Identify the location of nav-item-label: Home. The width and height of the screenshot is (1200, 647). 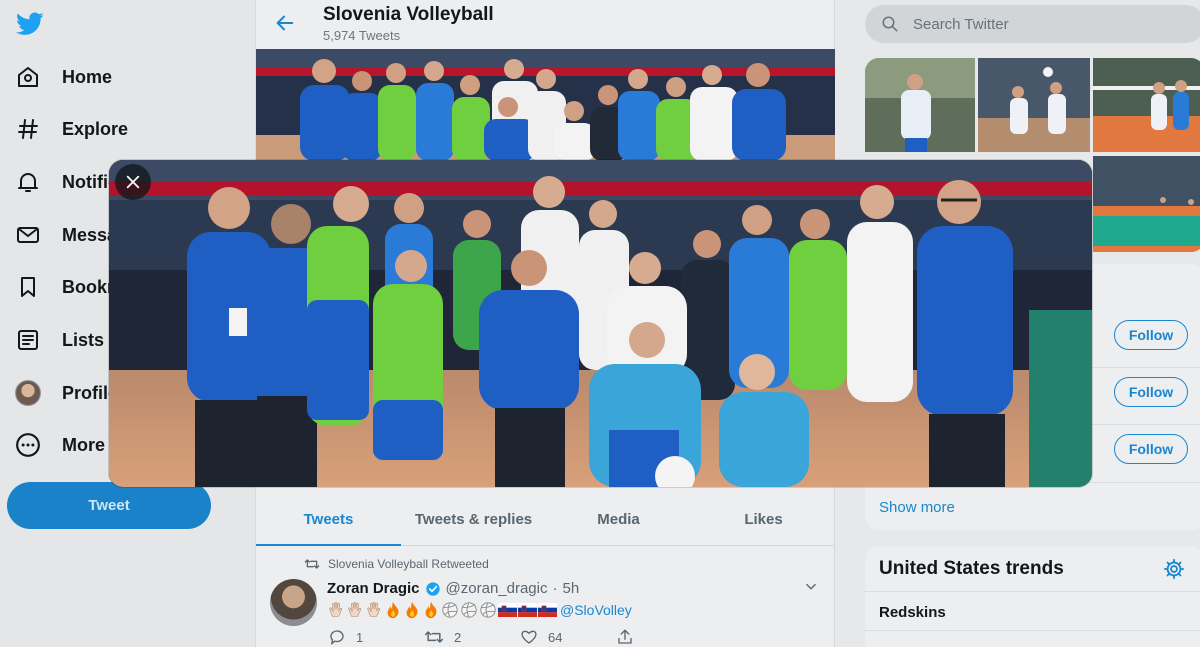
(87, 76).